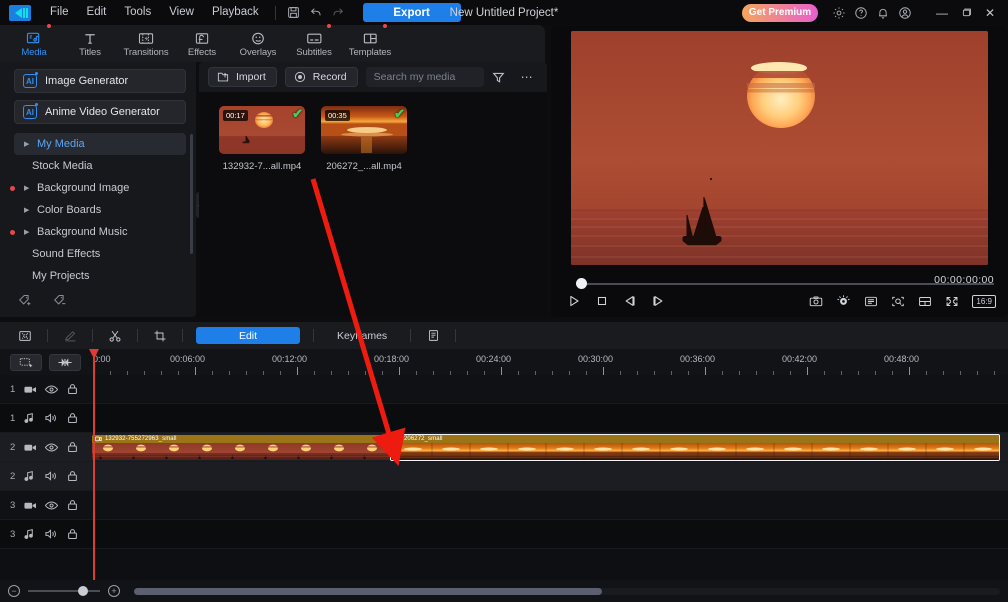 This screenshot has height=602, width=1008. What do you see at coordinates (98, 188) in the screenshot?
I see `sidebar-item-background-image: ▶ Background Image` at bounding box center [98, 188].